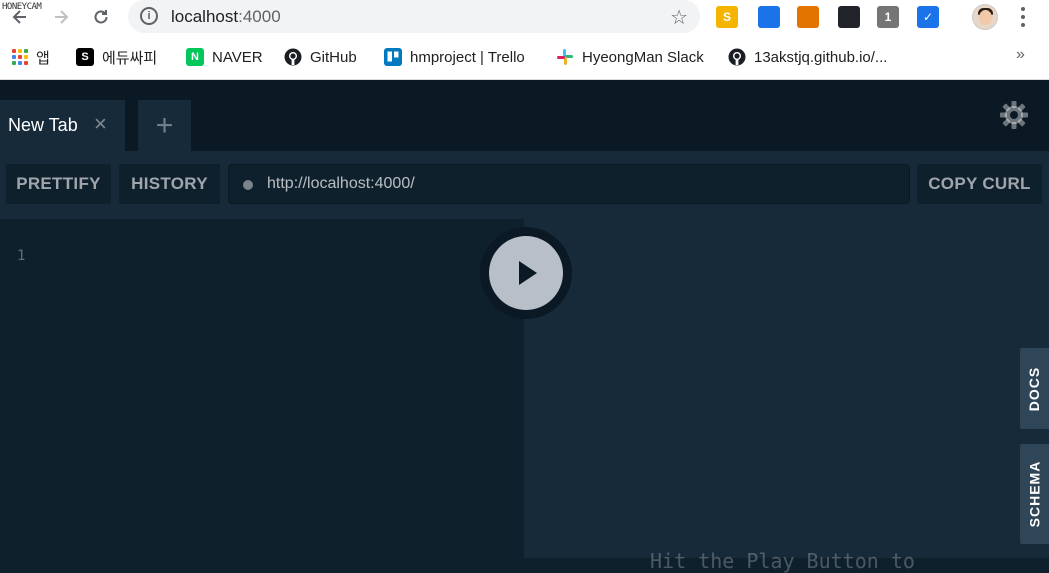 The image size is (1049, 573). I want to click on apps-icon, so click(20, 57).